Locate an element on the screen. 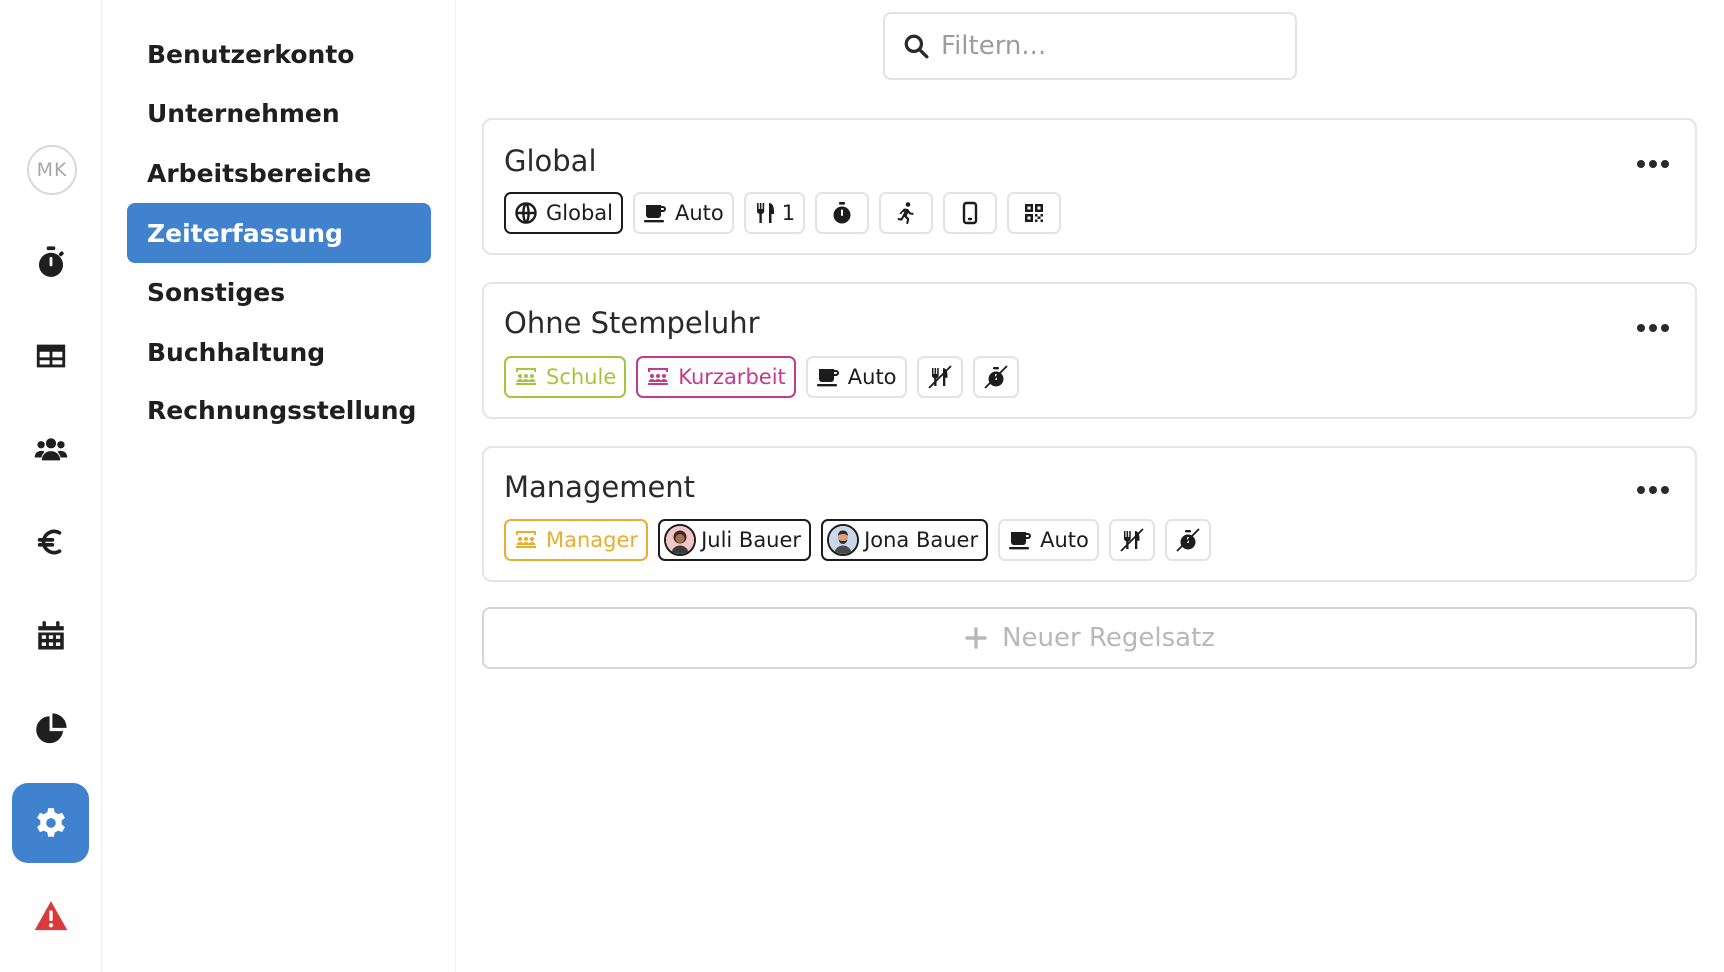 The image size is (1724, 972). euro-icon is located at coordinates (49, 542).